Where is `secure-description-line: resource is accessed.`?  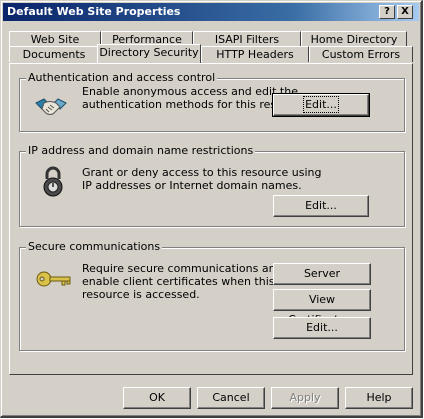
secure-description-line: resource is accessed. is located at coordinates (141, 294).